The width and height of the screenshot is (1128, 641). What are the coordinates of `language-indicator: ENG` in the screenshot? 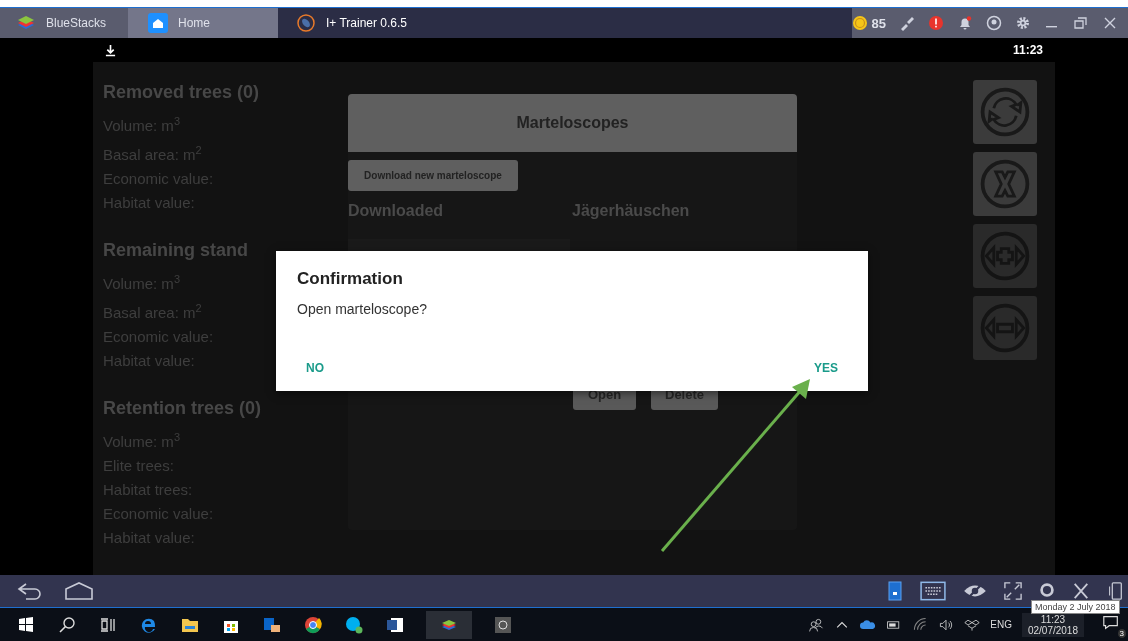 It's located at (1001, 624).